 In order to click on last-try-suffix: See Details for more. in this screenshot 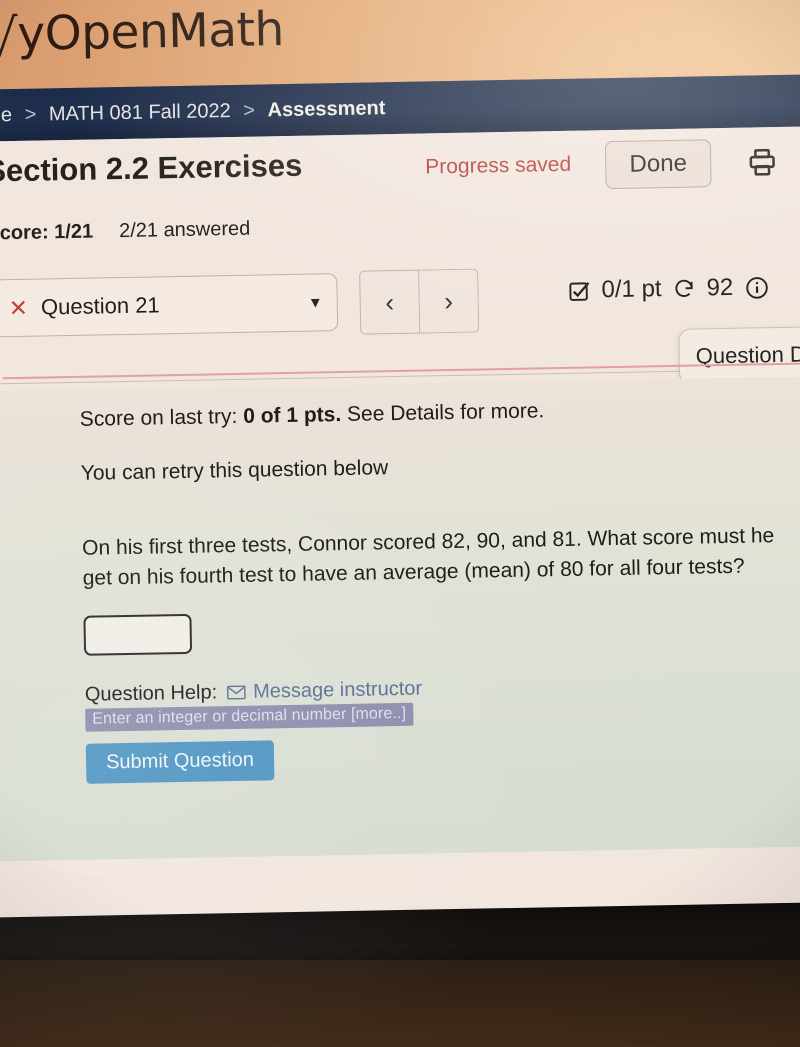, I will do `click(445, 412)`.